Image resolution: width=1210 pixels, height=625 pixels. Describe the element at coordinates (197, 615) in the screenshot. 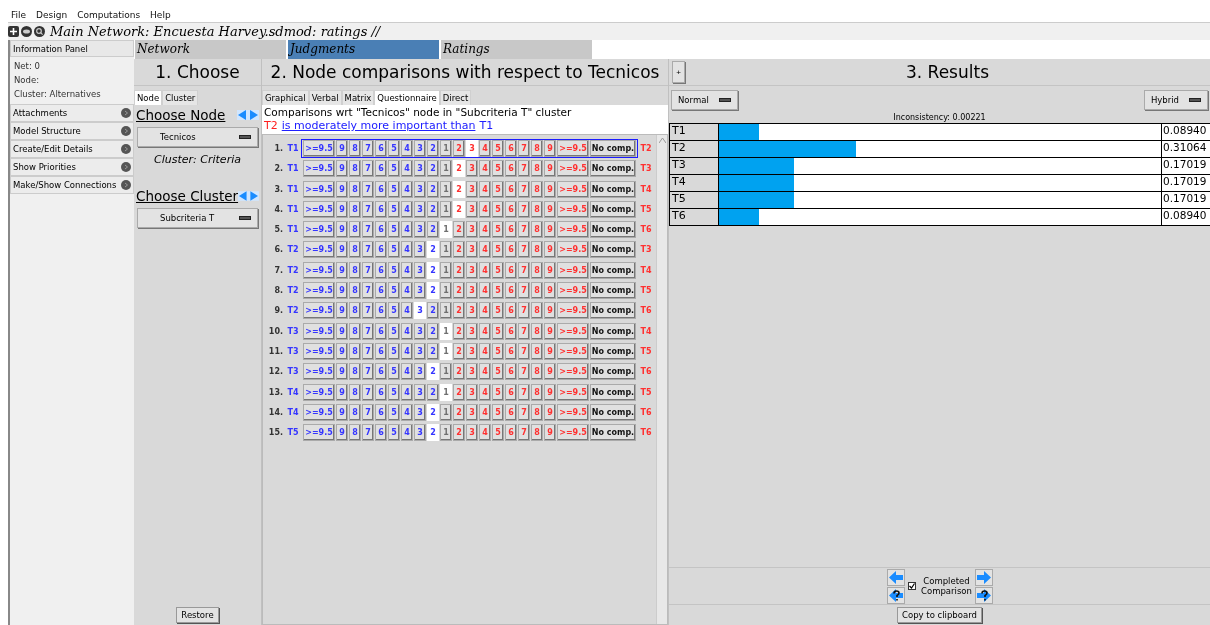

I see `restore-button: Restore` at that location.